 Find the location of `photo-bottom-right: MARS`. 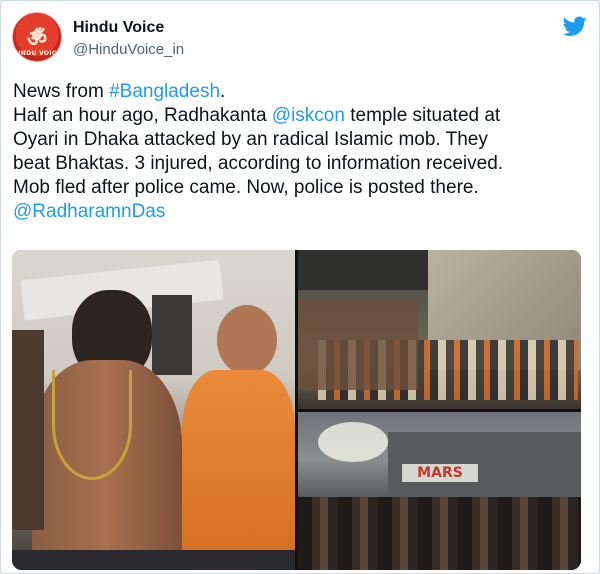

photo-bottom-right: MARS is located at coordinates (439, 491).